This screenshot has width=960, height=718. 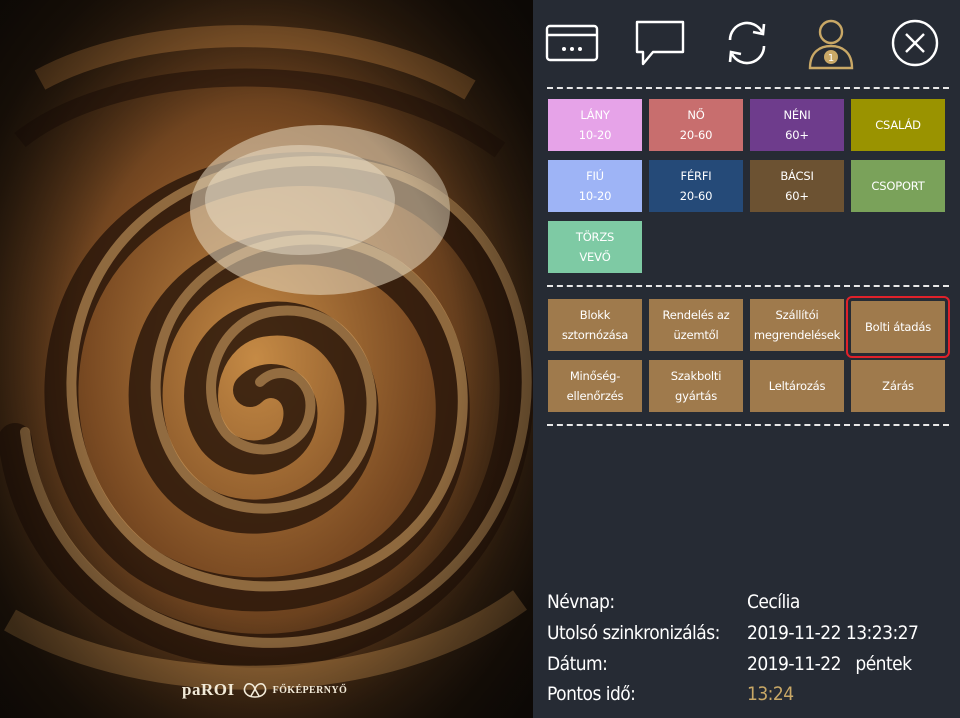 What do you see at coordinates (577, 664) in the screenshot?
I see `date-label: Dátum:` at bounding box center [577, 664].